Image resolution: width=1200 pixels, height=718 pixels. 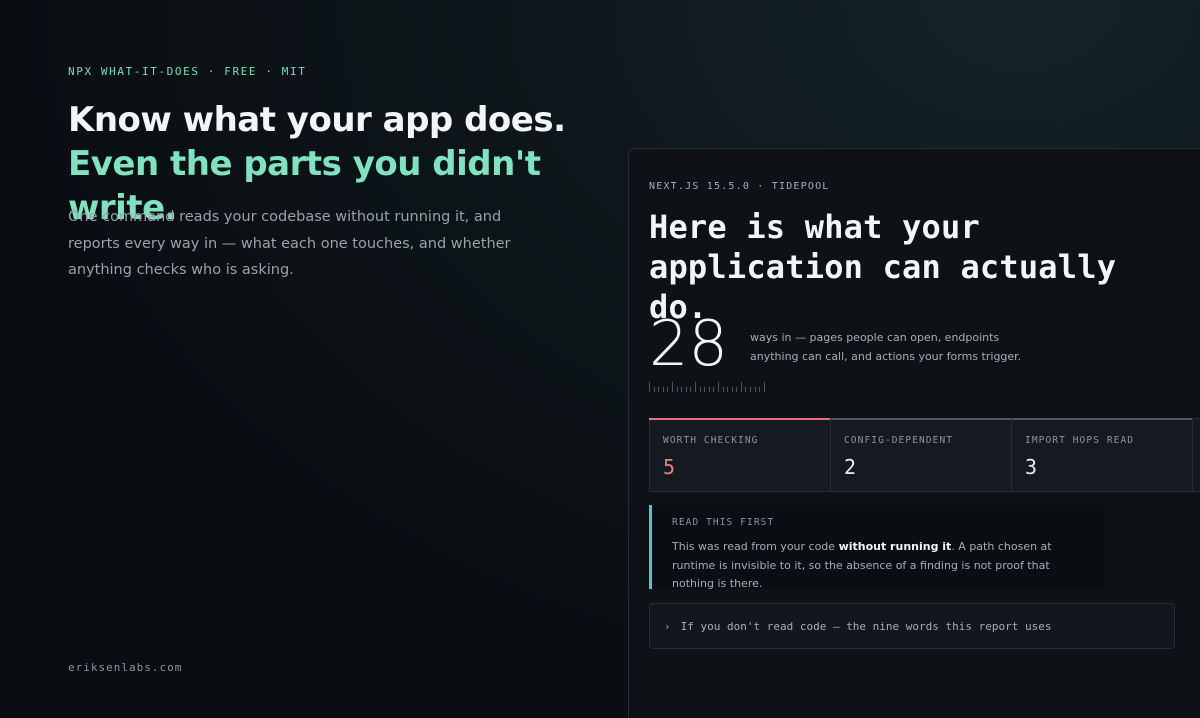 What do you see at coordinates (187, 71) in the screenshot?
I see `hero-eyebrow: NPX WHAT-IT-DOES · FREE · MIT` at bounding box center [187, 71].